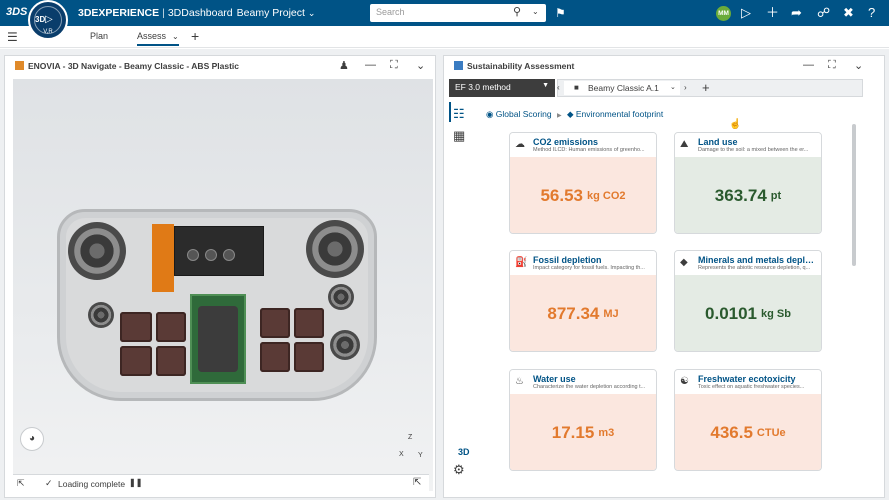 The image size is (889, 500). What do you see at coordinates (517, 11) in the screenshot?
I see `search-icon: ⚲` at bounding box center [517, 11].